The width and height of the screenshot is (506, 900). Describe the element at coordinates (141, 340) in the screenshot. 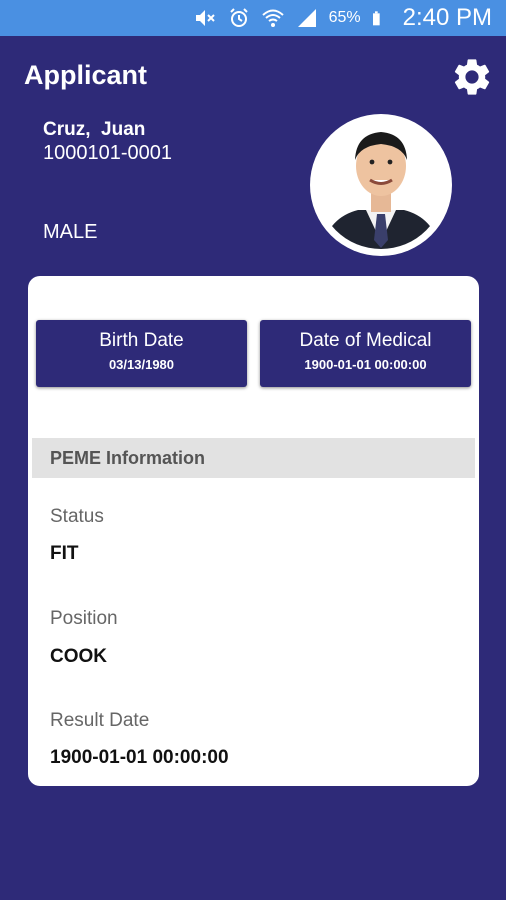

I see `birth-date-label: Birth Date` at that location.